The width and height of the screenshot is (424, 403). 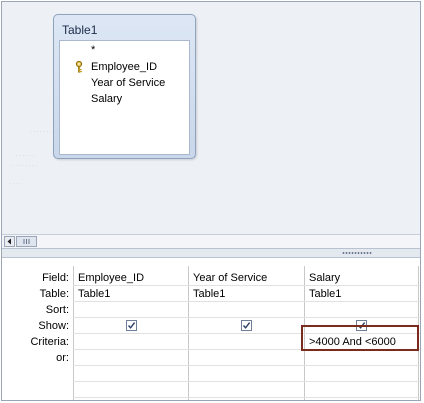 I want to click on arrow-left-icon, so click(x=9, y=241).